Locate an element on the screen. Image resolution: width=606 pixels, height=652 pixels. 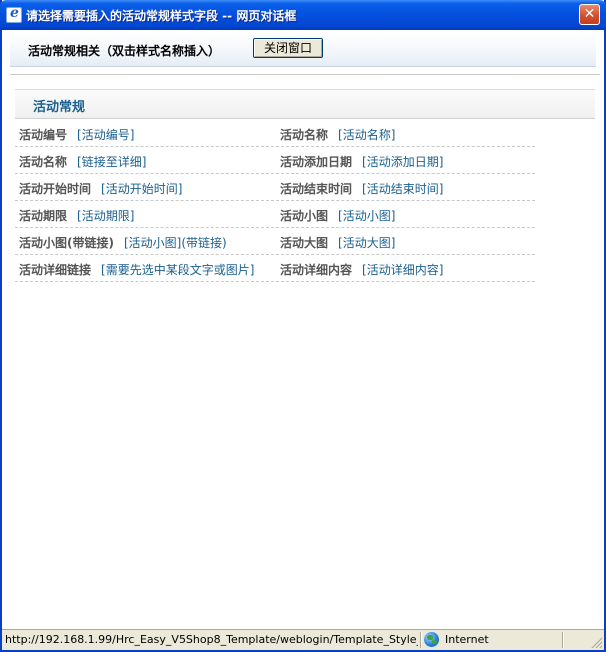
section-header: 活动常规 is located at coordinates (305, 104).